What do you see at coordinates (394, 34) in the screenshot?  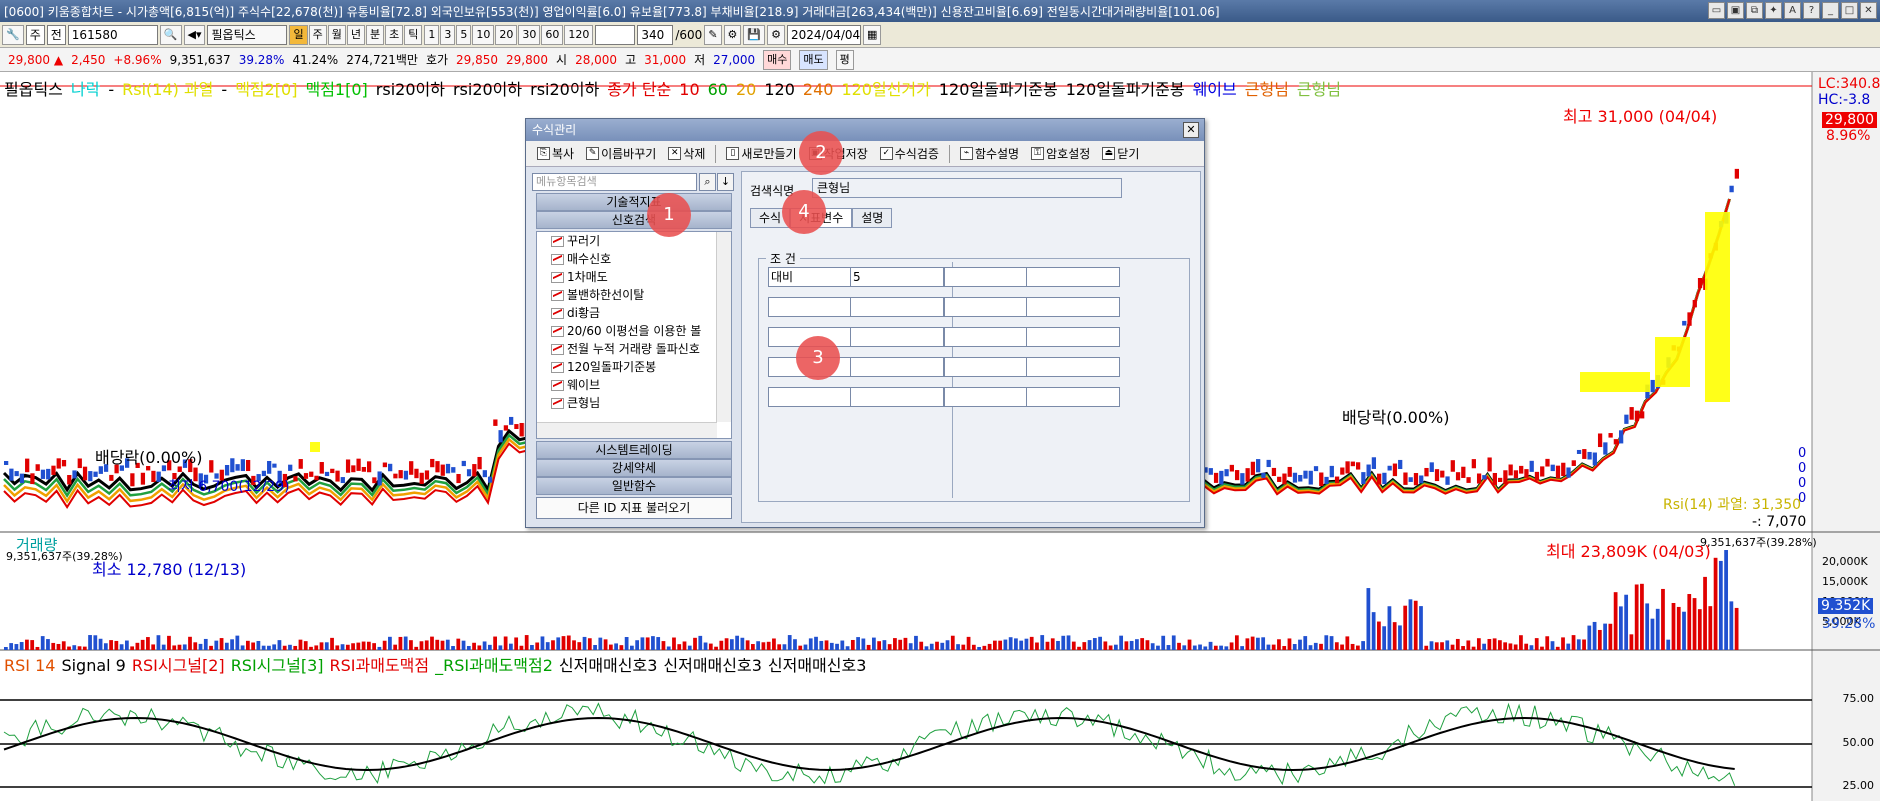 I see `period-tab: 초` at bounding box center [394, 34].